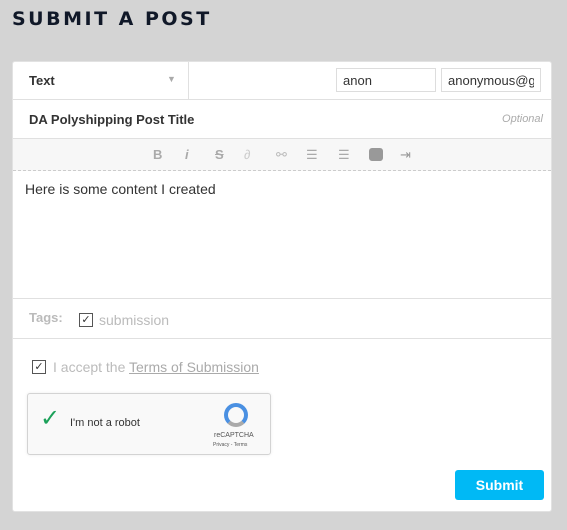  I want to click on header-row: Text ▼, so click(282, 81).